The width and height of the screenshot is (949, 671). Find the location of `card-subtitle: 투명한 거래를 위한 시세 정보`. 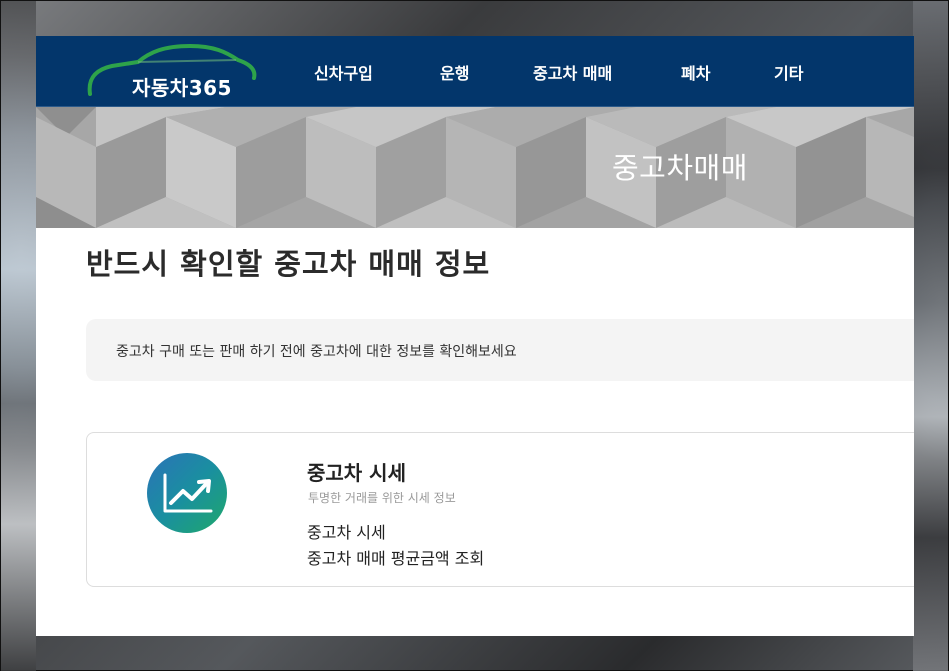

card-subtitle: 투명한 거래를 위한 시세 정보 is located at coordinates (382, 498).